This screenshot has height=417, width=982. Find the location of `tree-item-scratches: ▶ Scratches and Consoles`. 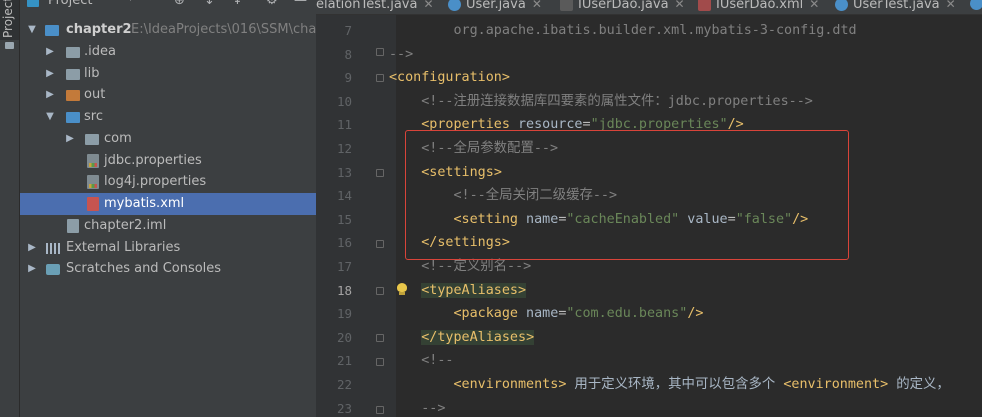

tree-item-scratches: ▶ Scratches and Consoles is located at coordinates (168, 269).